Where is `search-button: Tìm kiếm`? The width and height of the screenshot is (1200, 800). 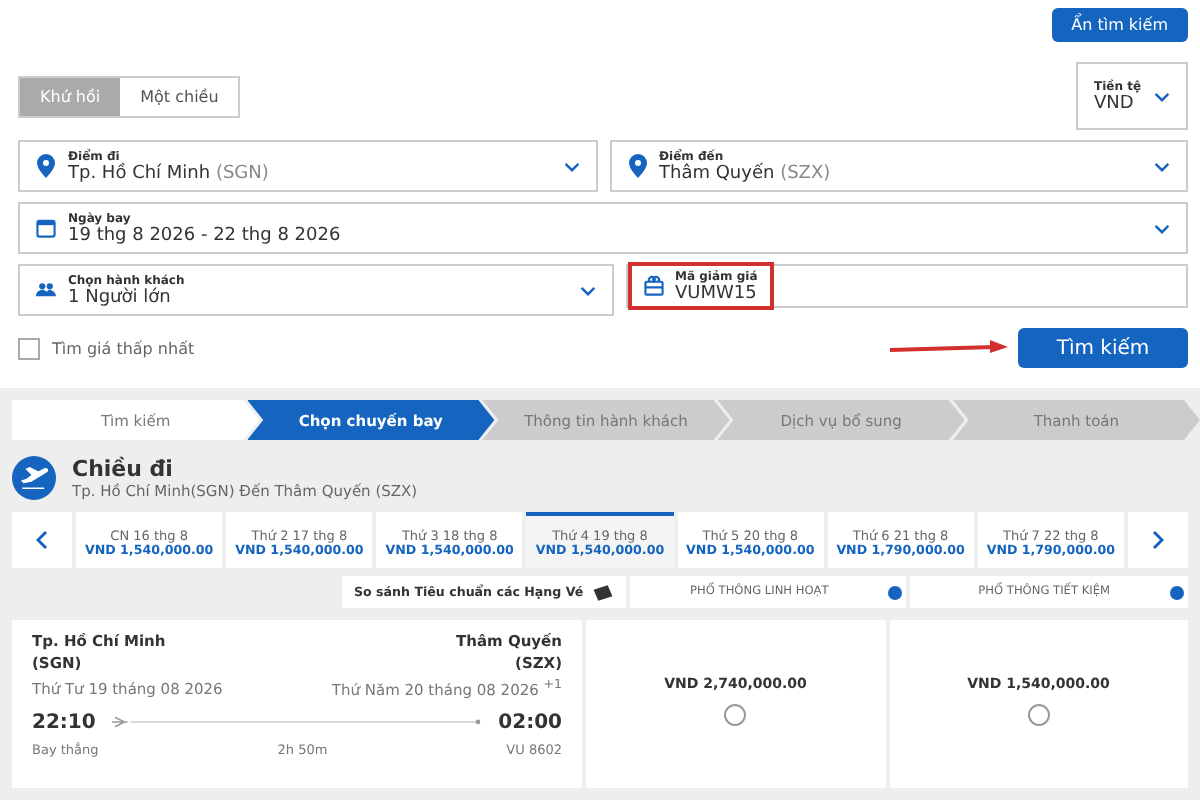 search-button: Tìm kiếm is located at coordinates (1103, 348).